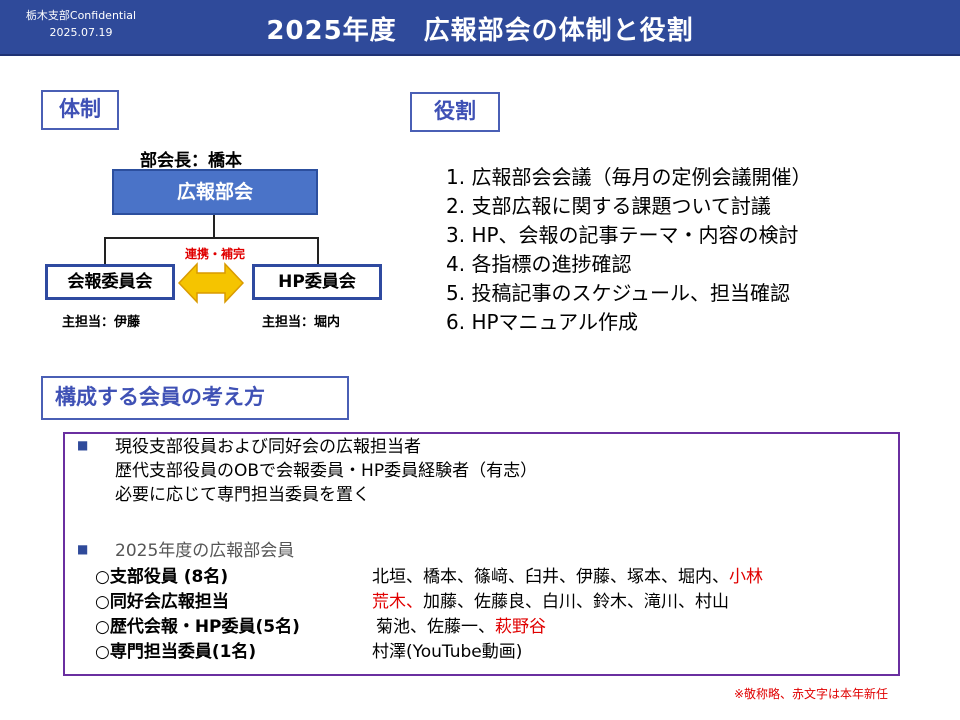 The image size is (960, 720). What do you see at coordinates (618, 293) in the screenshot?
I see `role-item: 5. 投稿記事のスケジュール、担当確認` at bounding box center [618, 293].